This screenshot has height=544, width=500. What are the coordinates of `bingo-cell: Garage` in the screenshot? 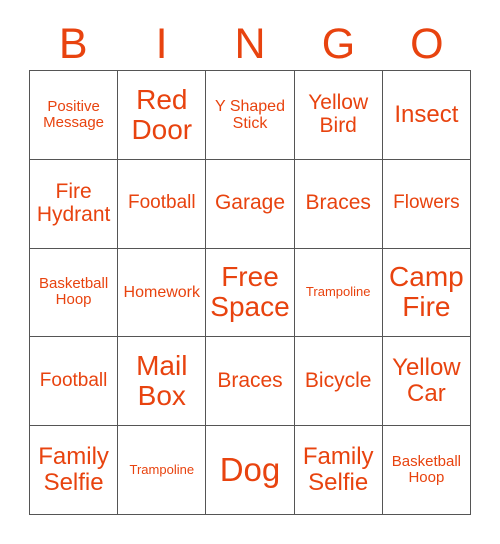 It's located at (250, 204).